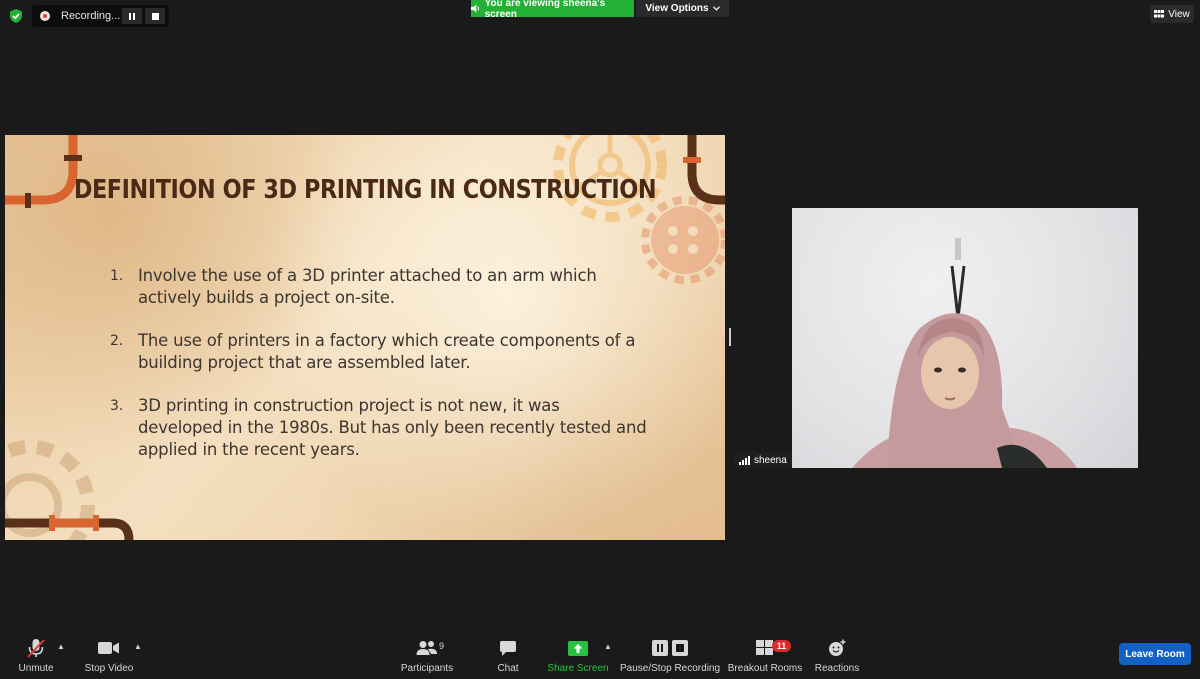 The height and width of the screenshot is (679, 1200). Describe the element at coordinates (508, 648) in the screenshot. I see `chat-bubble-icon` at that location.